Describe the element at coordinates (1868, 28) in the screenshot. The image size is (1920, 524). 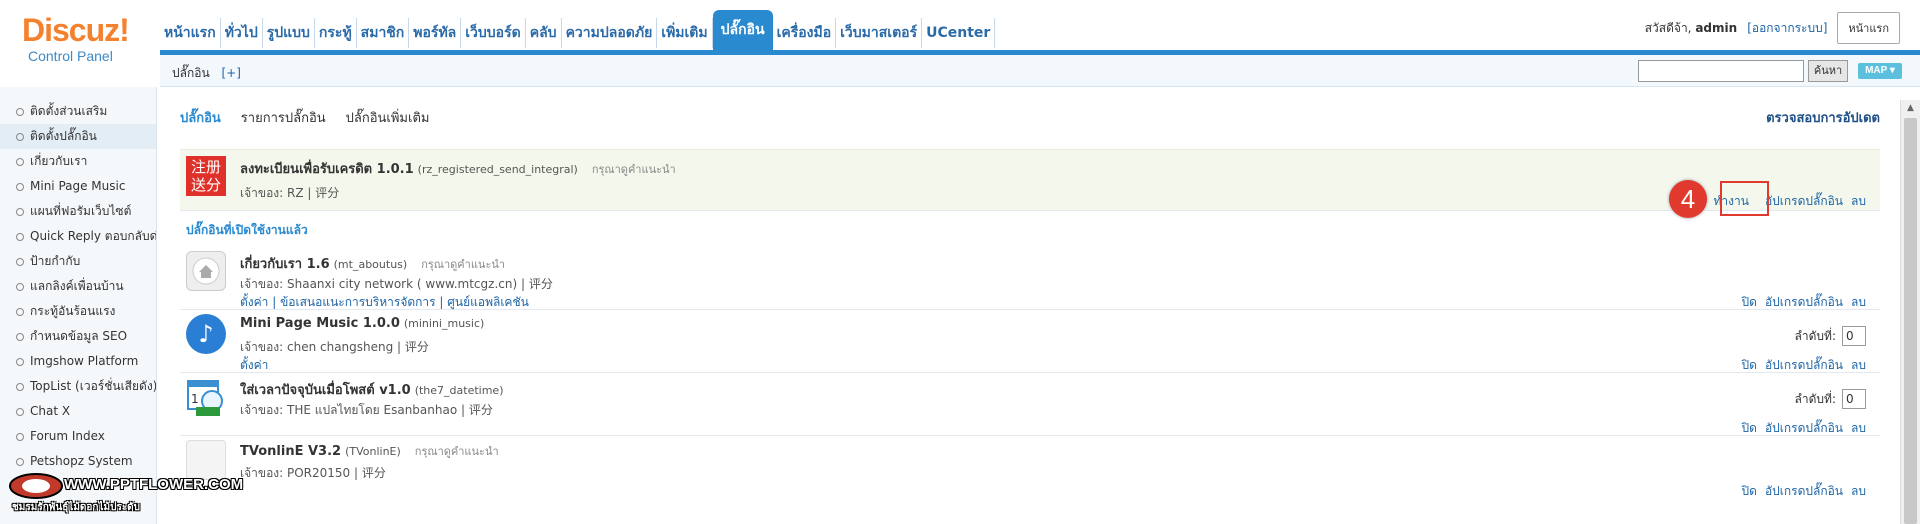
I see `home-button: หน้าแรก` at that location.